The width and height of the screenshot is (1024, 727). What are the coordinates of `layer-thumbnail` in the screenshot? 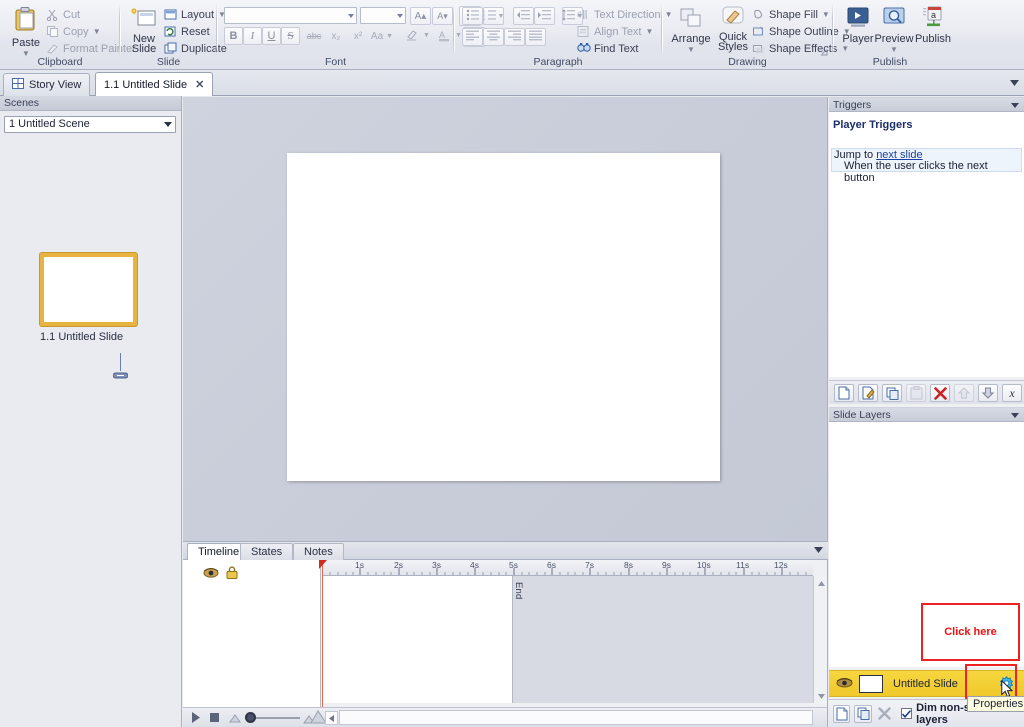 It's located at (871, 683).